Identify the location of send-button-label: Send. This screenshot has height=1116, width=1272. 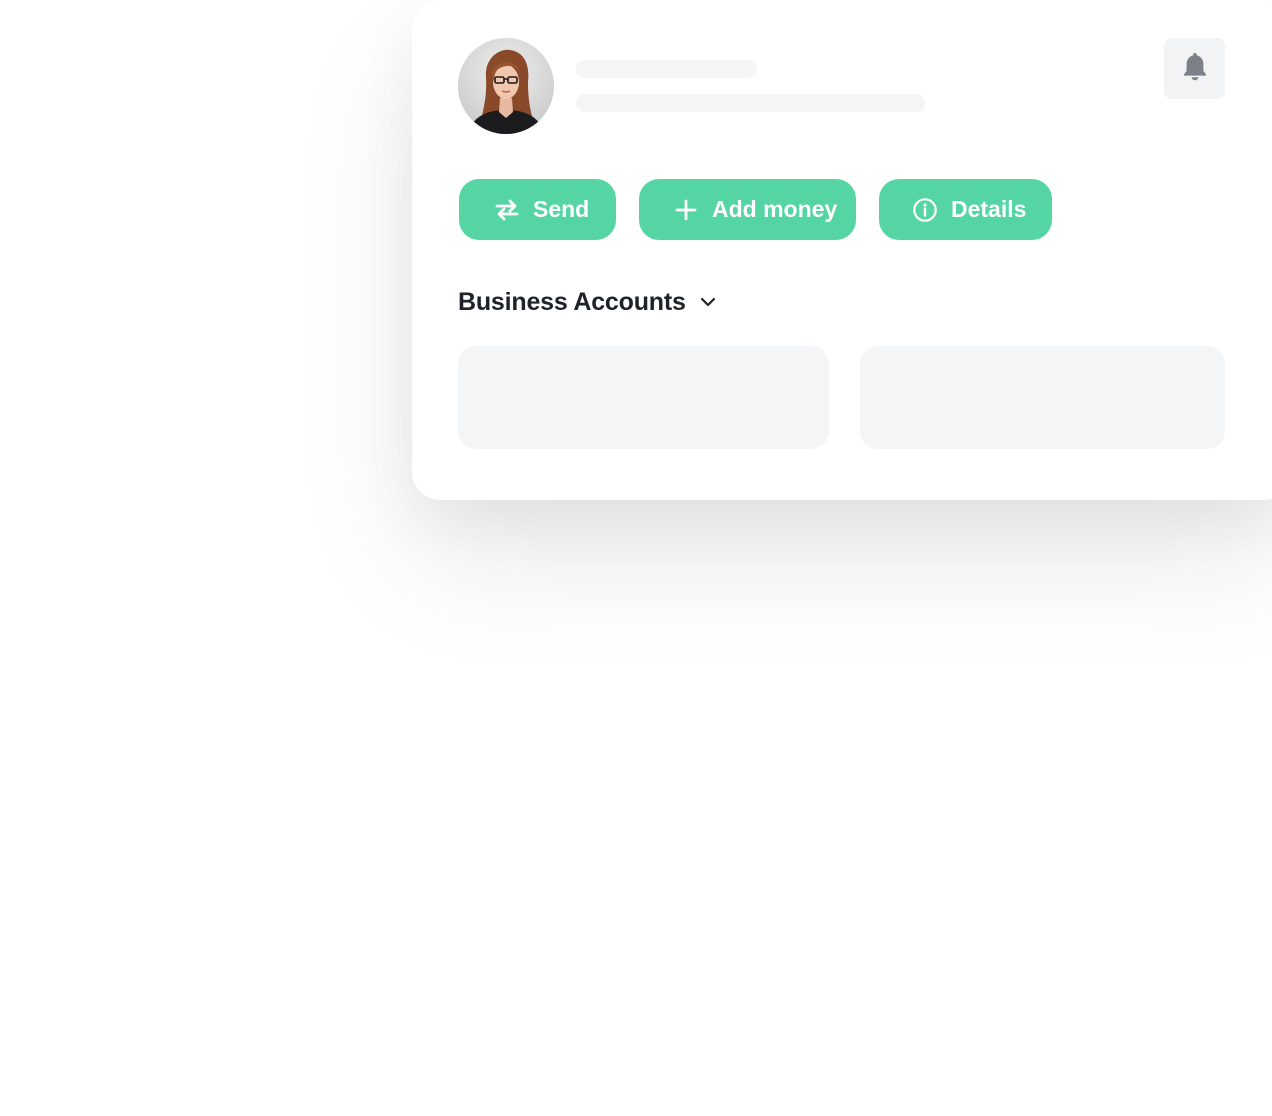
(561, 209).